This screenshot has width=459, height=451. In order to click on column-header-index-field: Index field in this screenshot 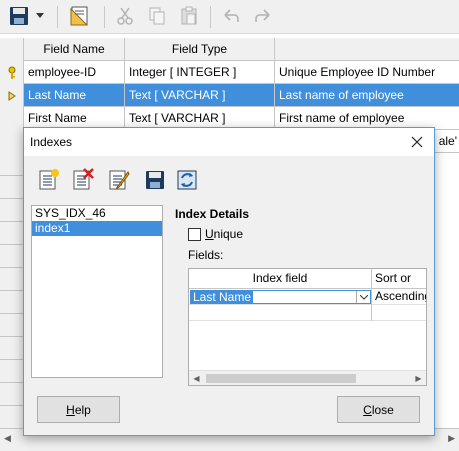, I will do `click(280, 279)`.